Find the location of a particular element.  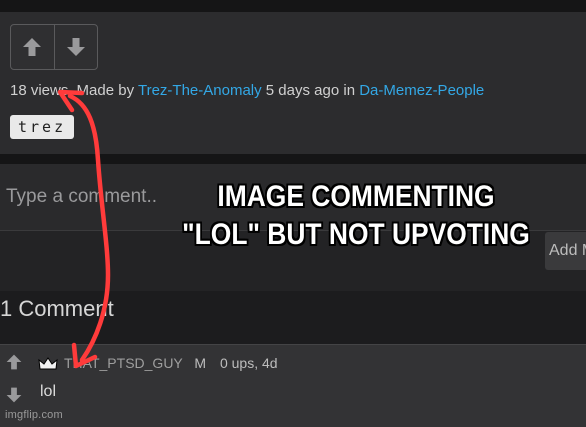

top-strip is located at coordinates (293, 6).